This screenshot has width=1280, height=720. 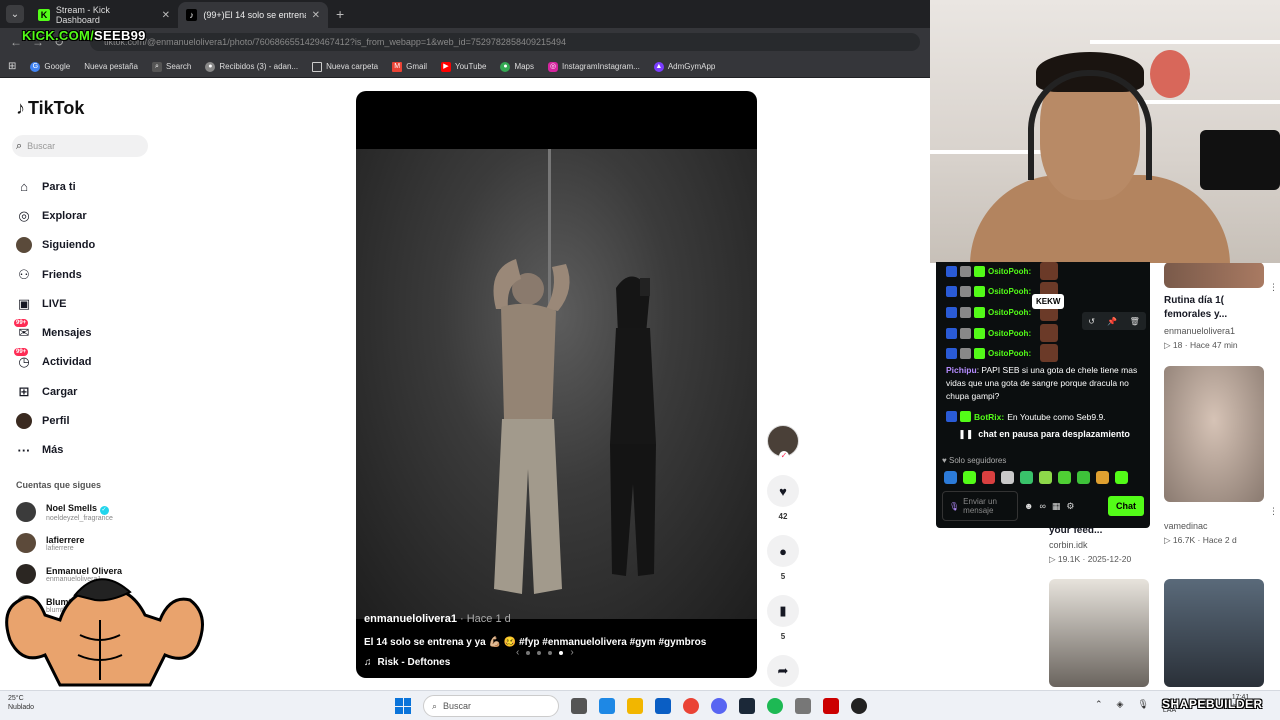 What do you see at coordinates (55, 420) in the screenshot?
I see `menu-item-perfil: Perfil` at bounding box center [55, 420].